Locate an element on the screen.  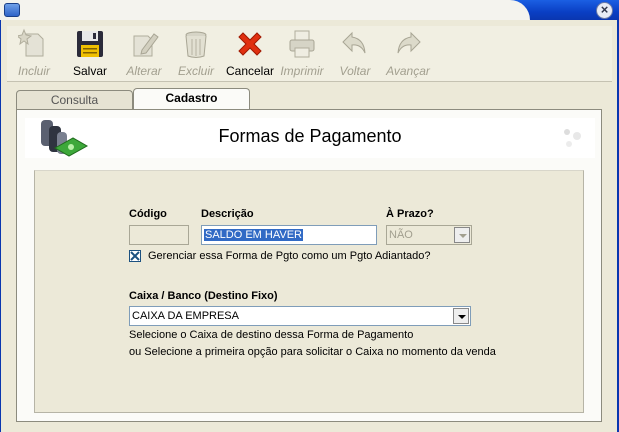
decorative-dots-icon is located at coordinates (572, 138).